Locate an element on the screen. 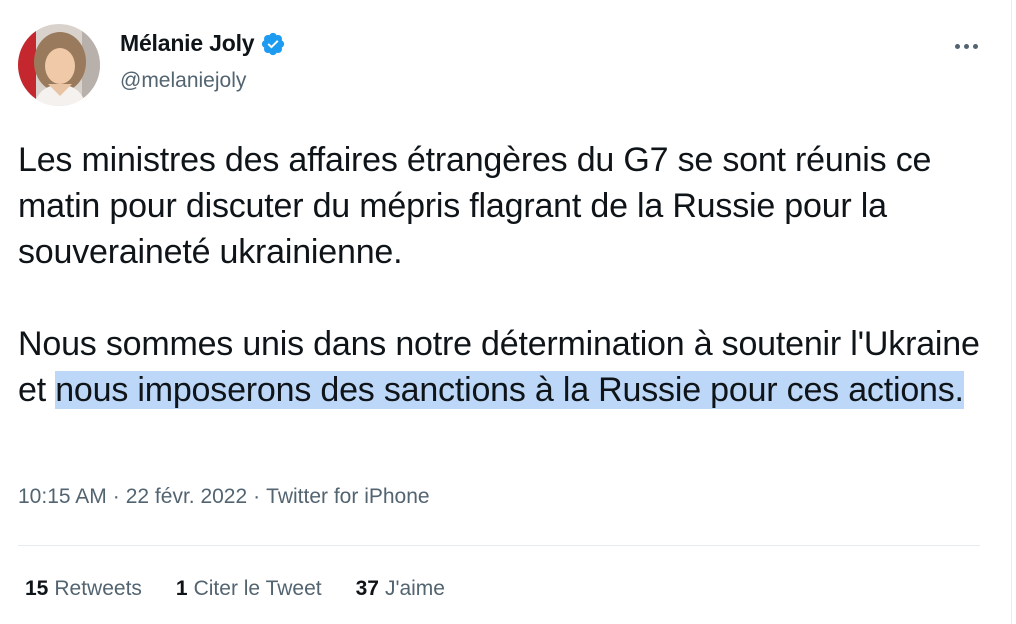 This screenshot has height=624, width=1016. retweets-count: 15 is located at coordinates (37, 588).